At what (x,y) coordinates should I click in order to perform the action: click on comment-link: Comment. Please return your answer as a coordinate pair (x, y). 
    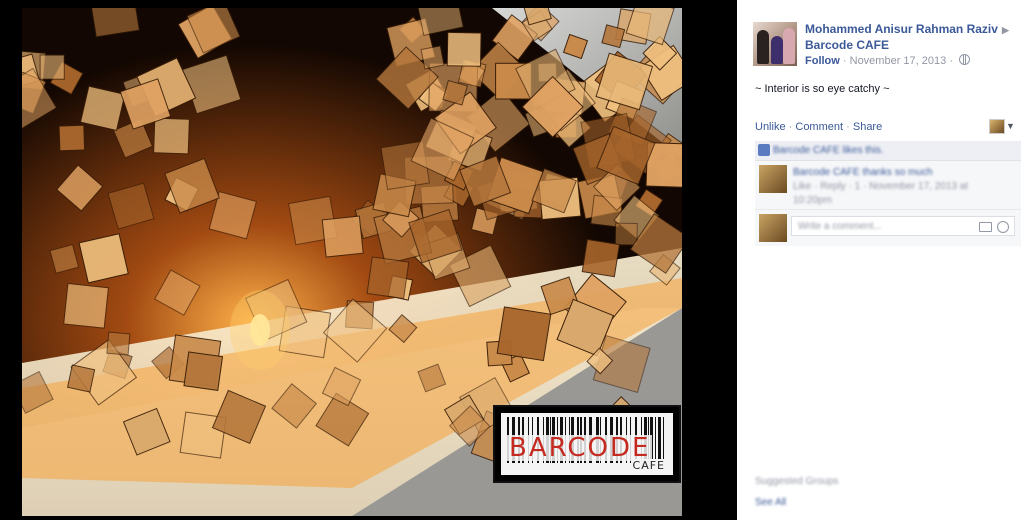
    Looking at the image, I should click on (819, 127).